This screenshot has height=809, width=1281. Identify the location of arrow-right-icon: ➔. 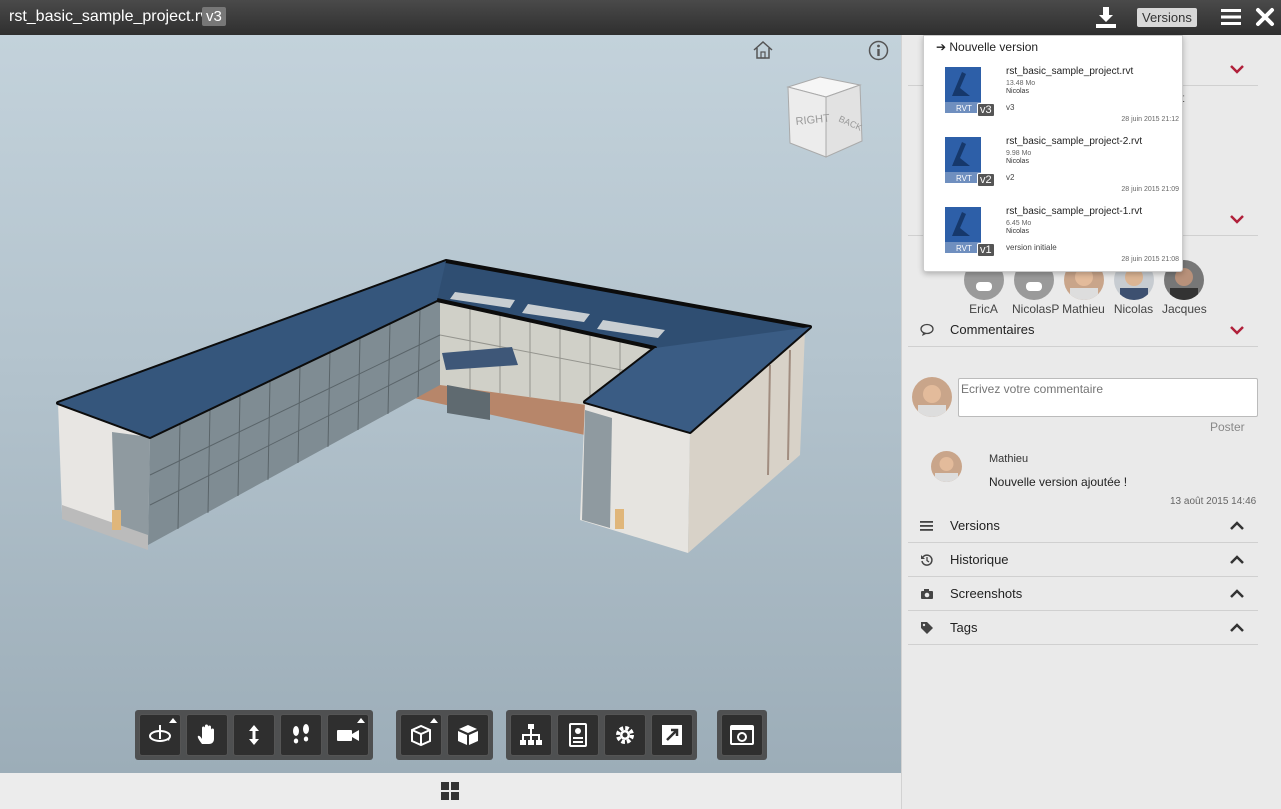
(943, 47).